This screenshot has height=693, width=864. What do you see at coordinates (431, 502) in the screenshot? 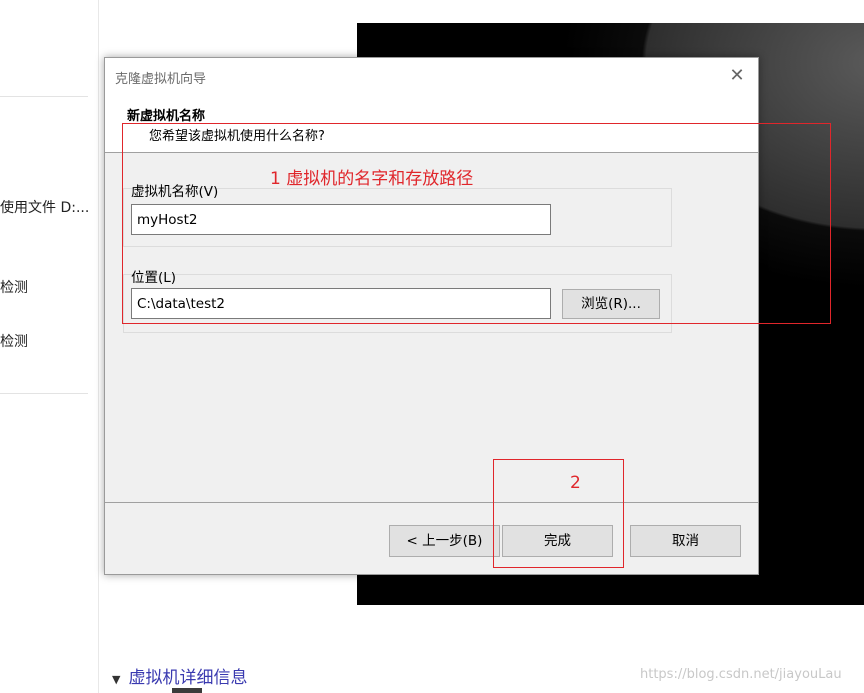
I see `footer-separator` at bounding box center [431, 502].